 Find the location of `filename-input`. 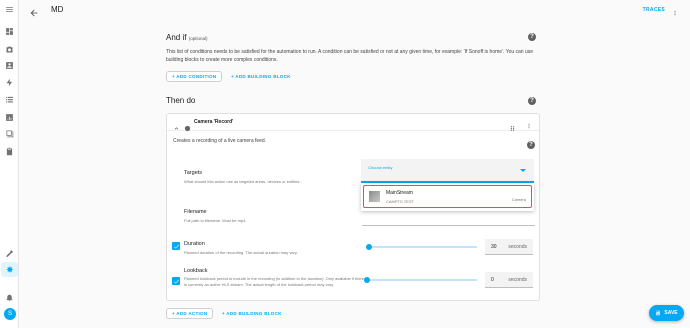

filename-input is located at coordinates (448, 225).